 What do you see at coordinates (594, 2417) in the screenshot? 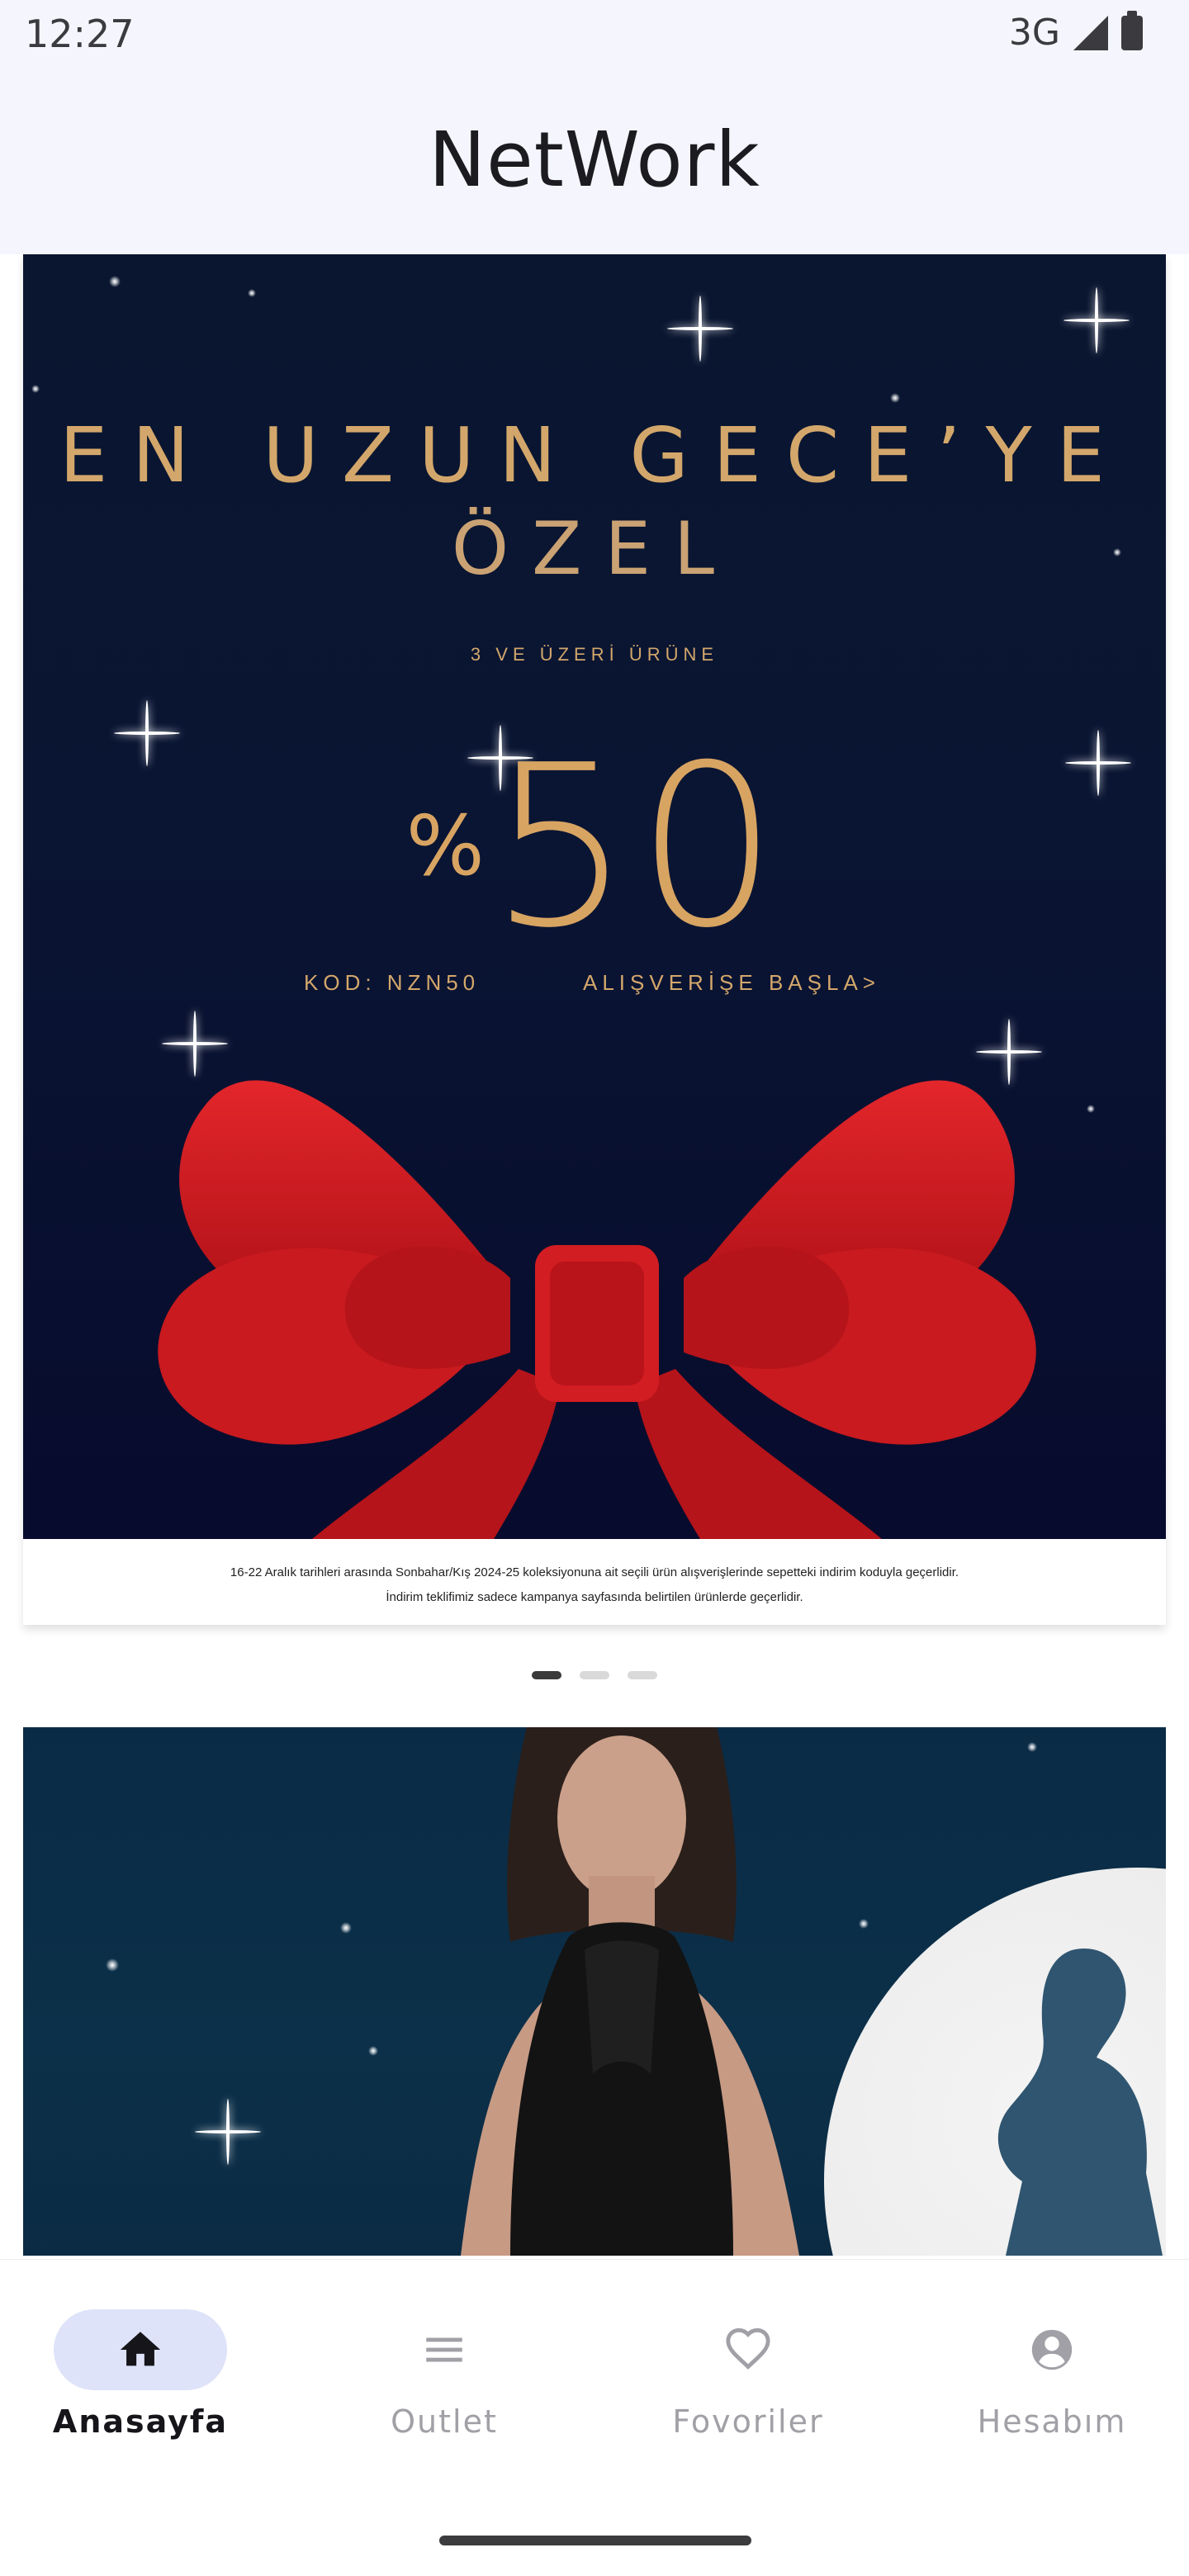
I see `bottom-navigation: Anasayfa Outlet Fovoriler Hesabım` at bounding box center [594, 2417].